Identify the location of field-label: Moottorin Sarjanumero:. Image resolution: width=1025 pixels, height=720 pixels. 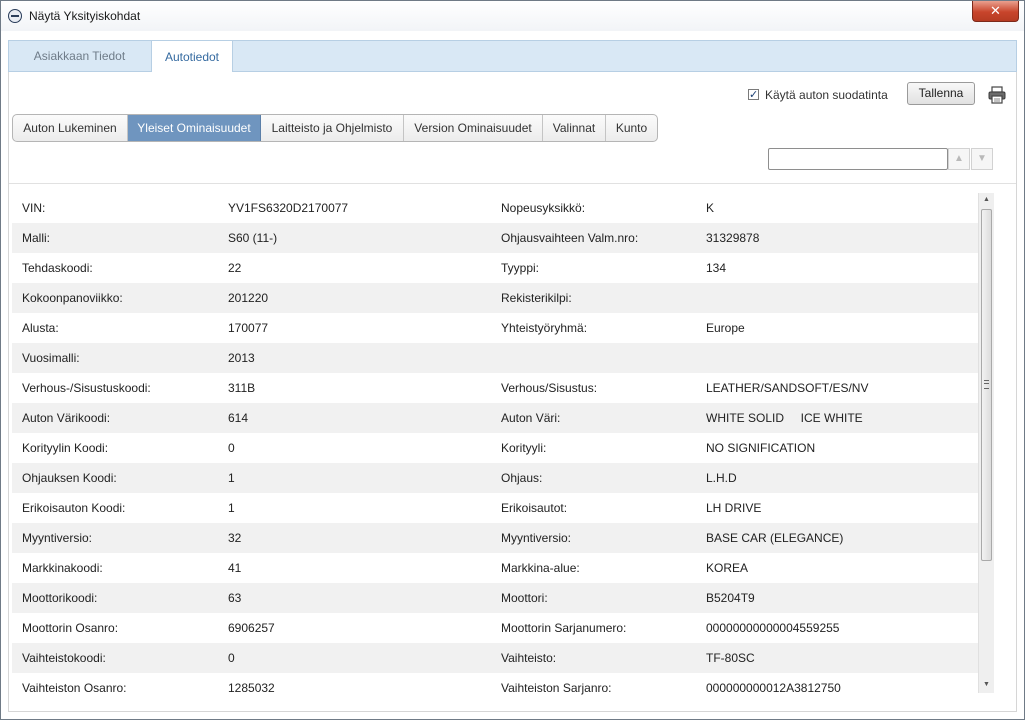
(564, 628).